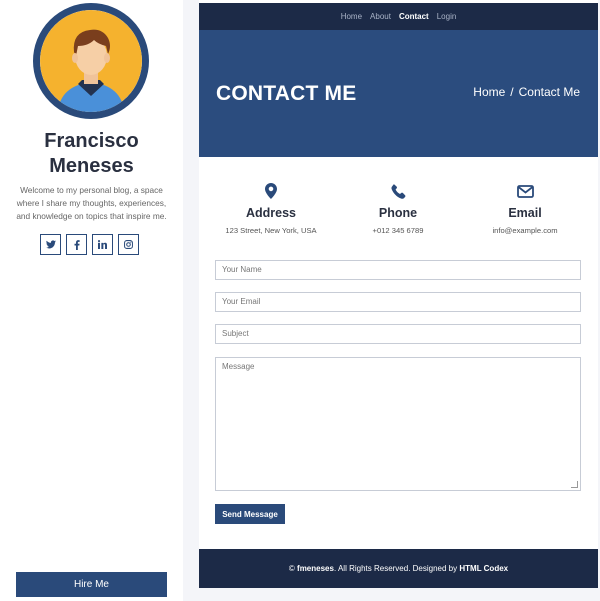 The height and width of the screenshot is (601, 600). Describe the element at coordinates (447, 16) in the screenshot. I see `nav-login: Login` at that location.